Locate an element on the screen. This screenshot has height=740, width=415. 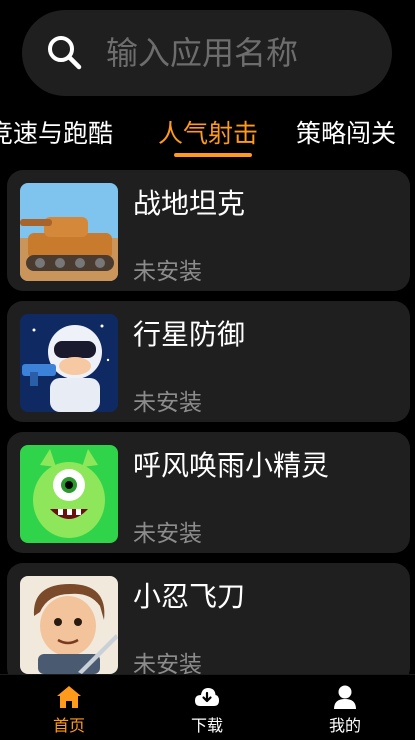
category-tabs: 竞速与跑酷 人气射击 策略闯关 is located at coordinates (207, 134).